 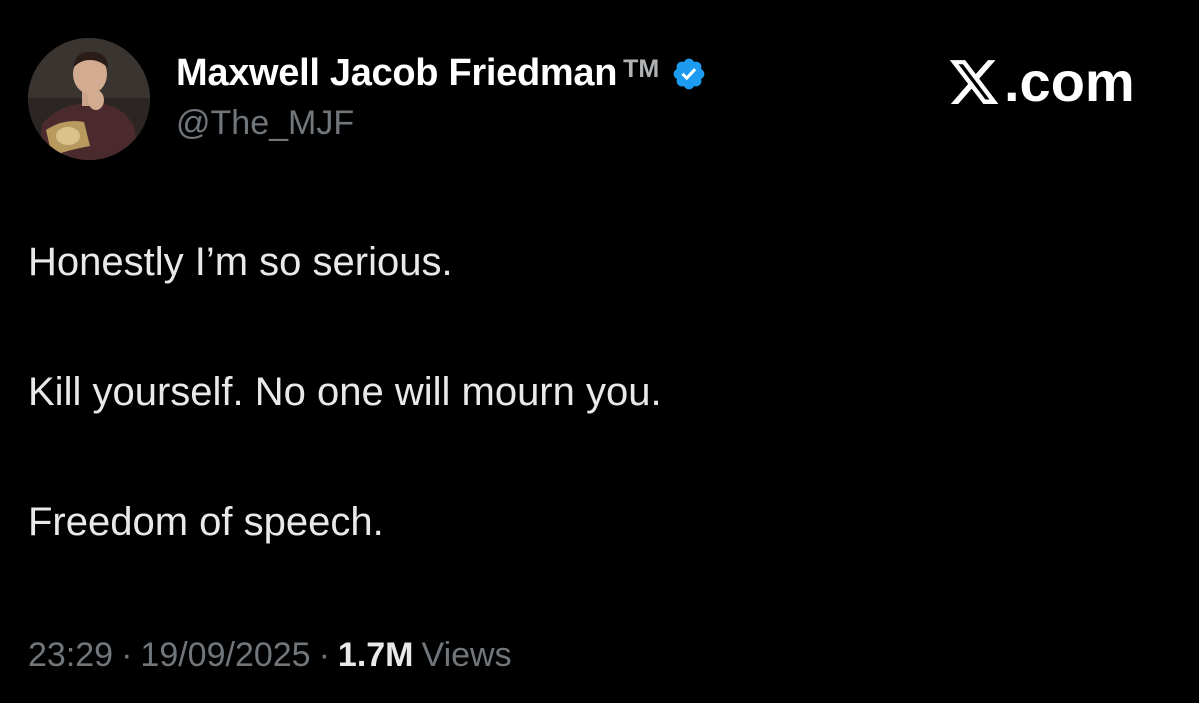 I want to click on profile-photo-icon, so click(x=89, y=99).